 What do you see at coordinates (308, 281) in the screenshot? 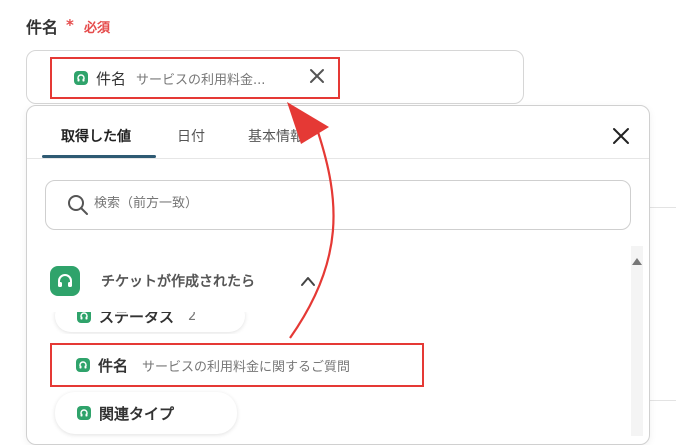
I see `chevron-up-icon` at bounding box center [308, 281].